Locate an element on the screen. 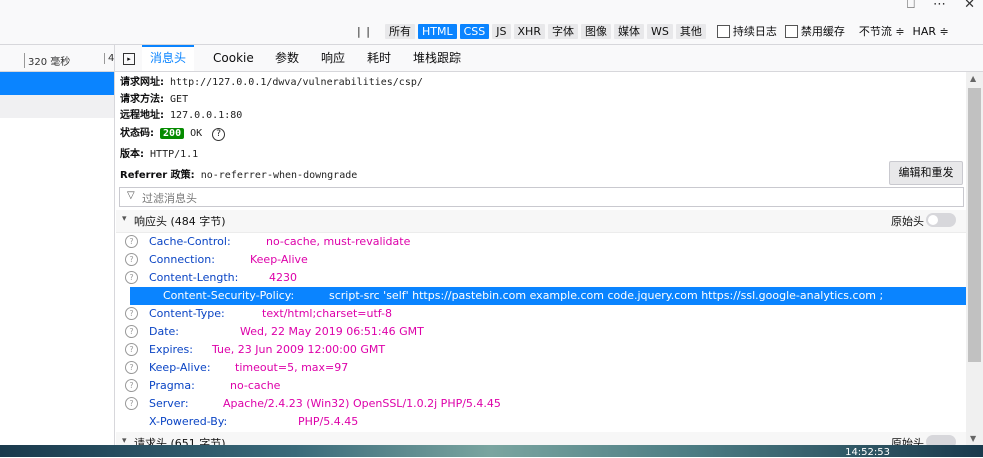  http-version: HTTP/1.1 is located at coordinates (174, 154).